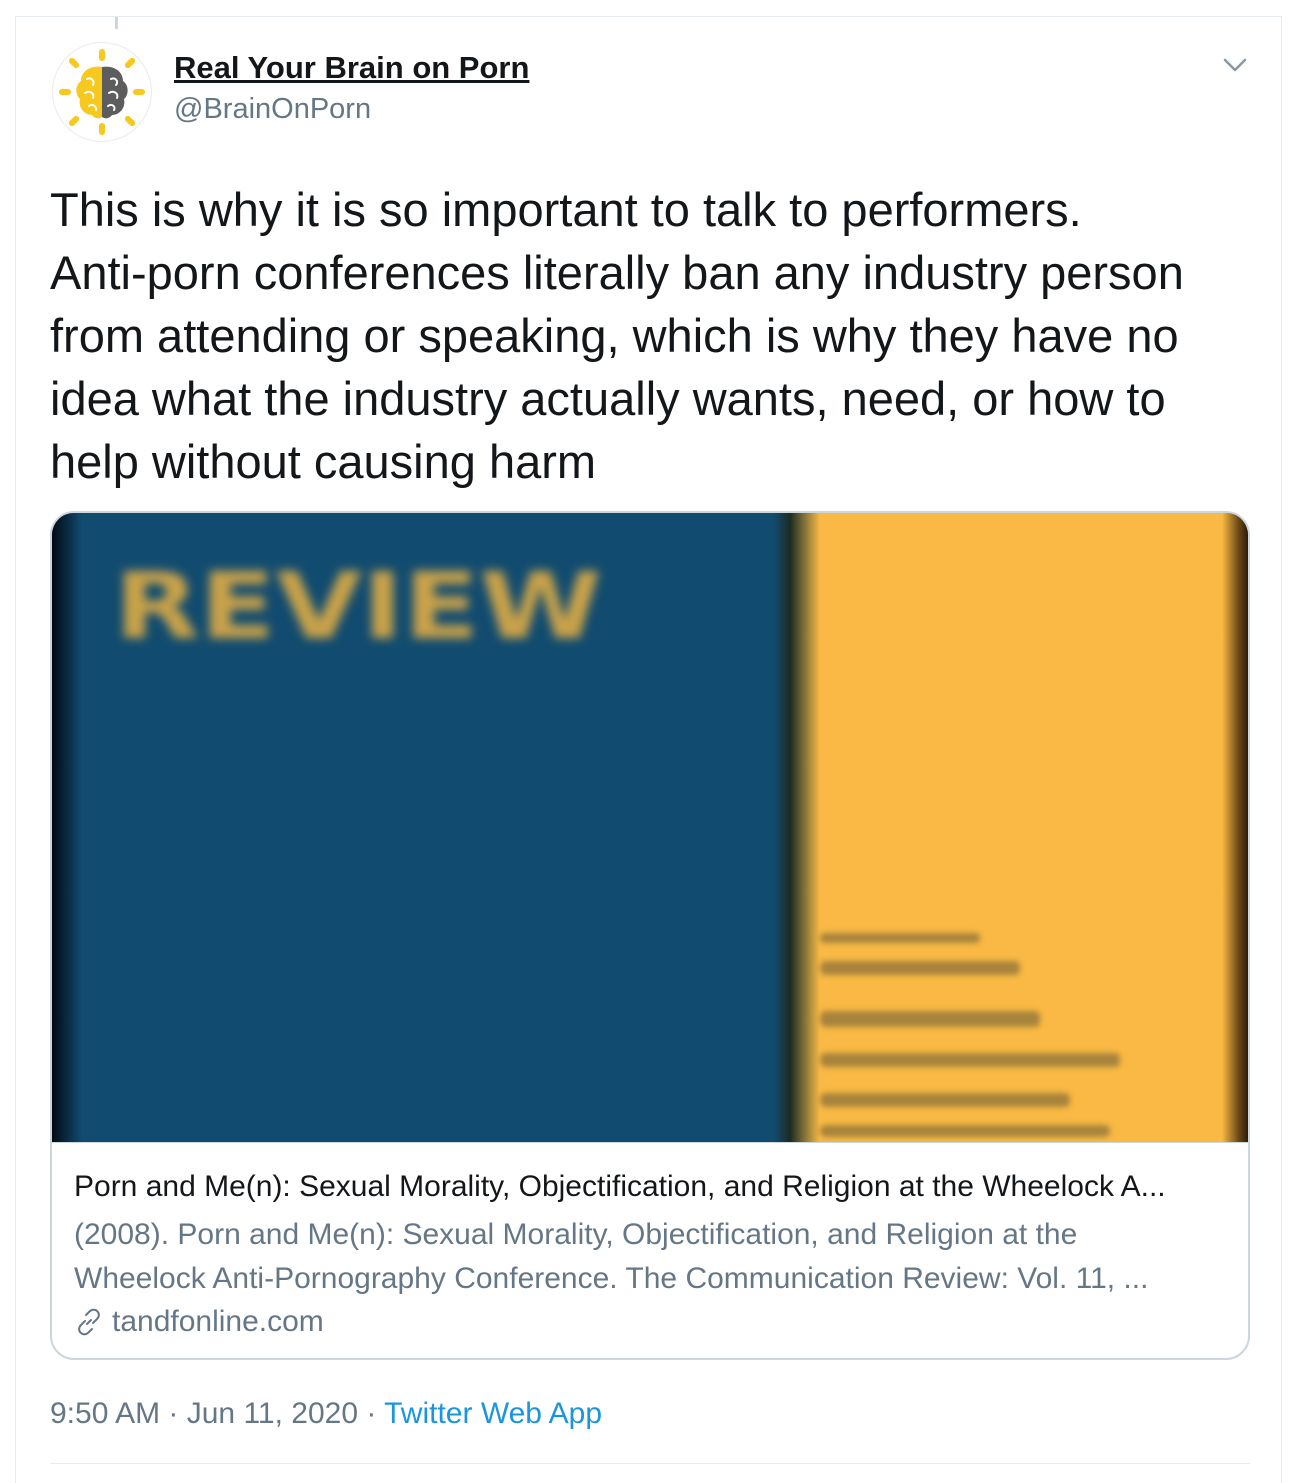 Image resolution: width=1296 pixels, height=1483 pixels. What do you see at coordinates (272, 109) in the screenshot?
I see `author-handle: @BrainOnPorn` at bounding box center [272, 109].